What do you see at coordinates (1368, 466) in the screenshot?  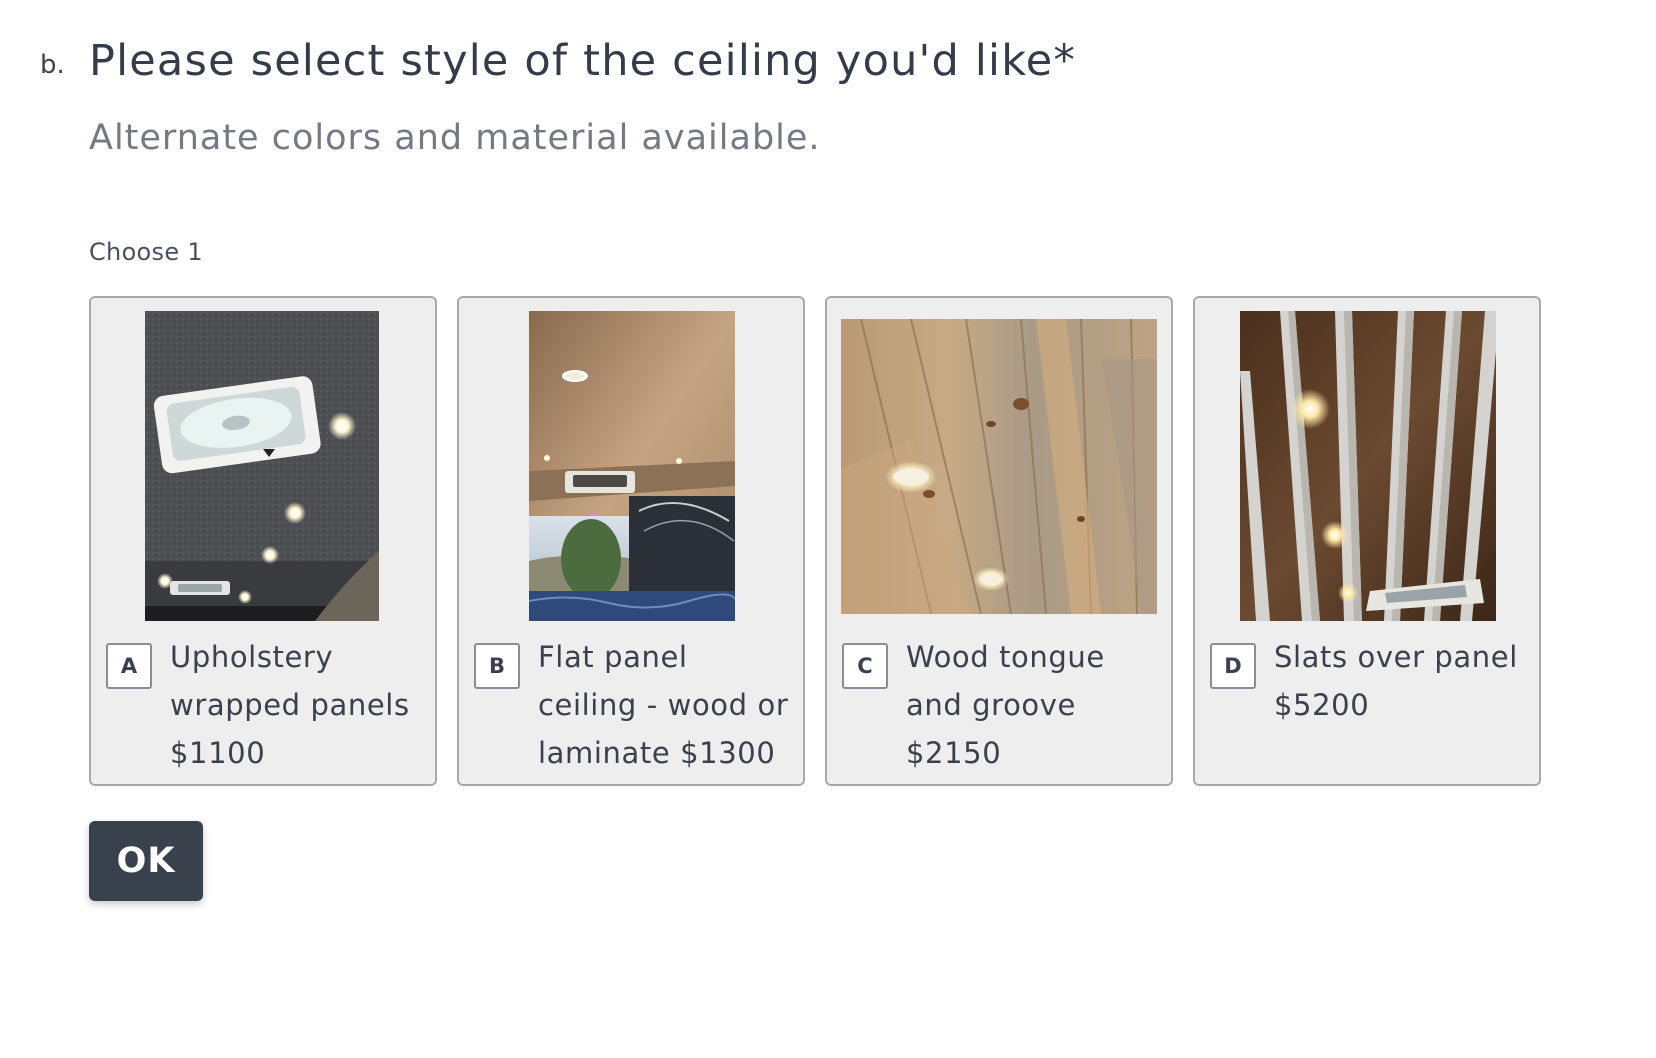 I see `slats-over-panel-ceiling-image` at bounding box center [1368, 466].